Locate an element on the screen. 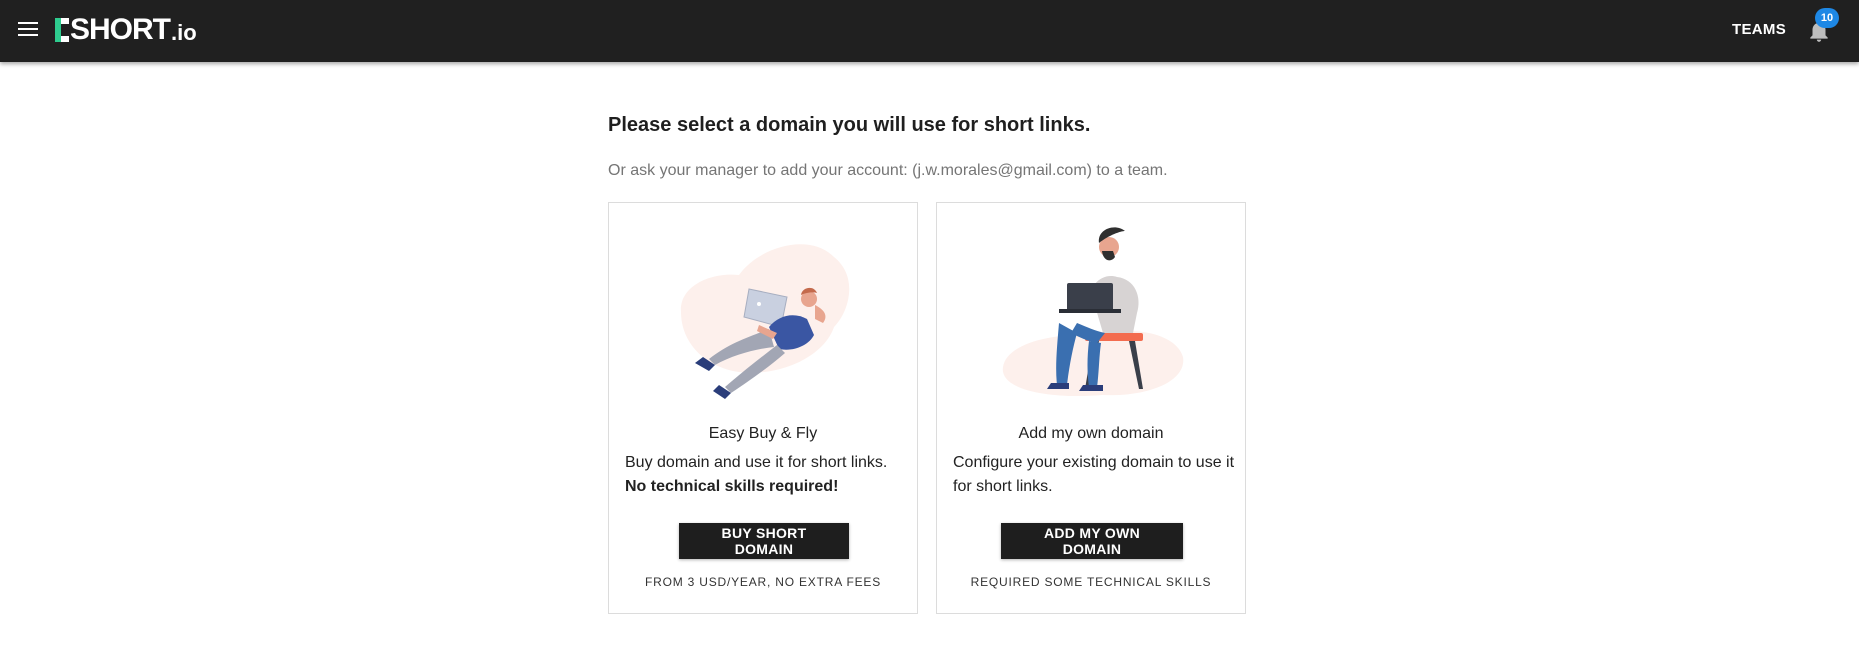 The width and height of the screenshot is (1859, 645). logo-text: SHORT is located at coordinates (120, 29).